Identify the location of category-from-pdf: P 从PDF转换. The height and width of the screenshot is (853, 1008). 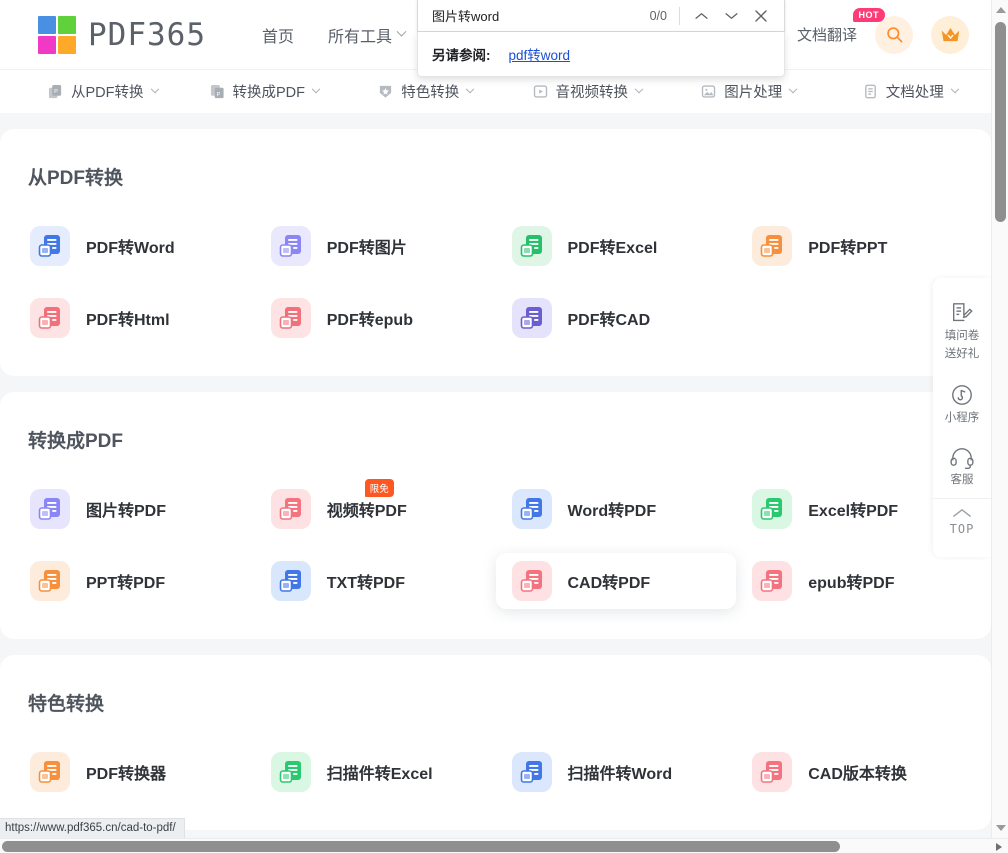
(103, 91).